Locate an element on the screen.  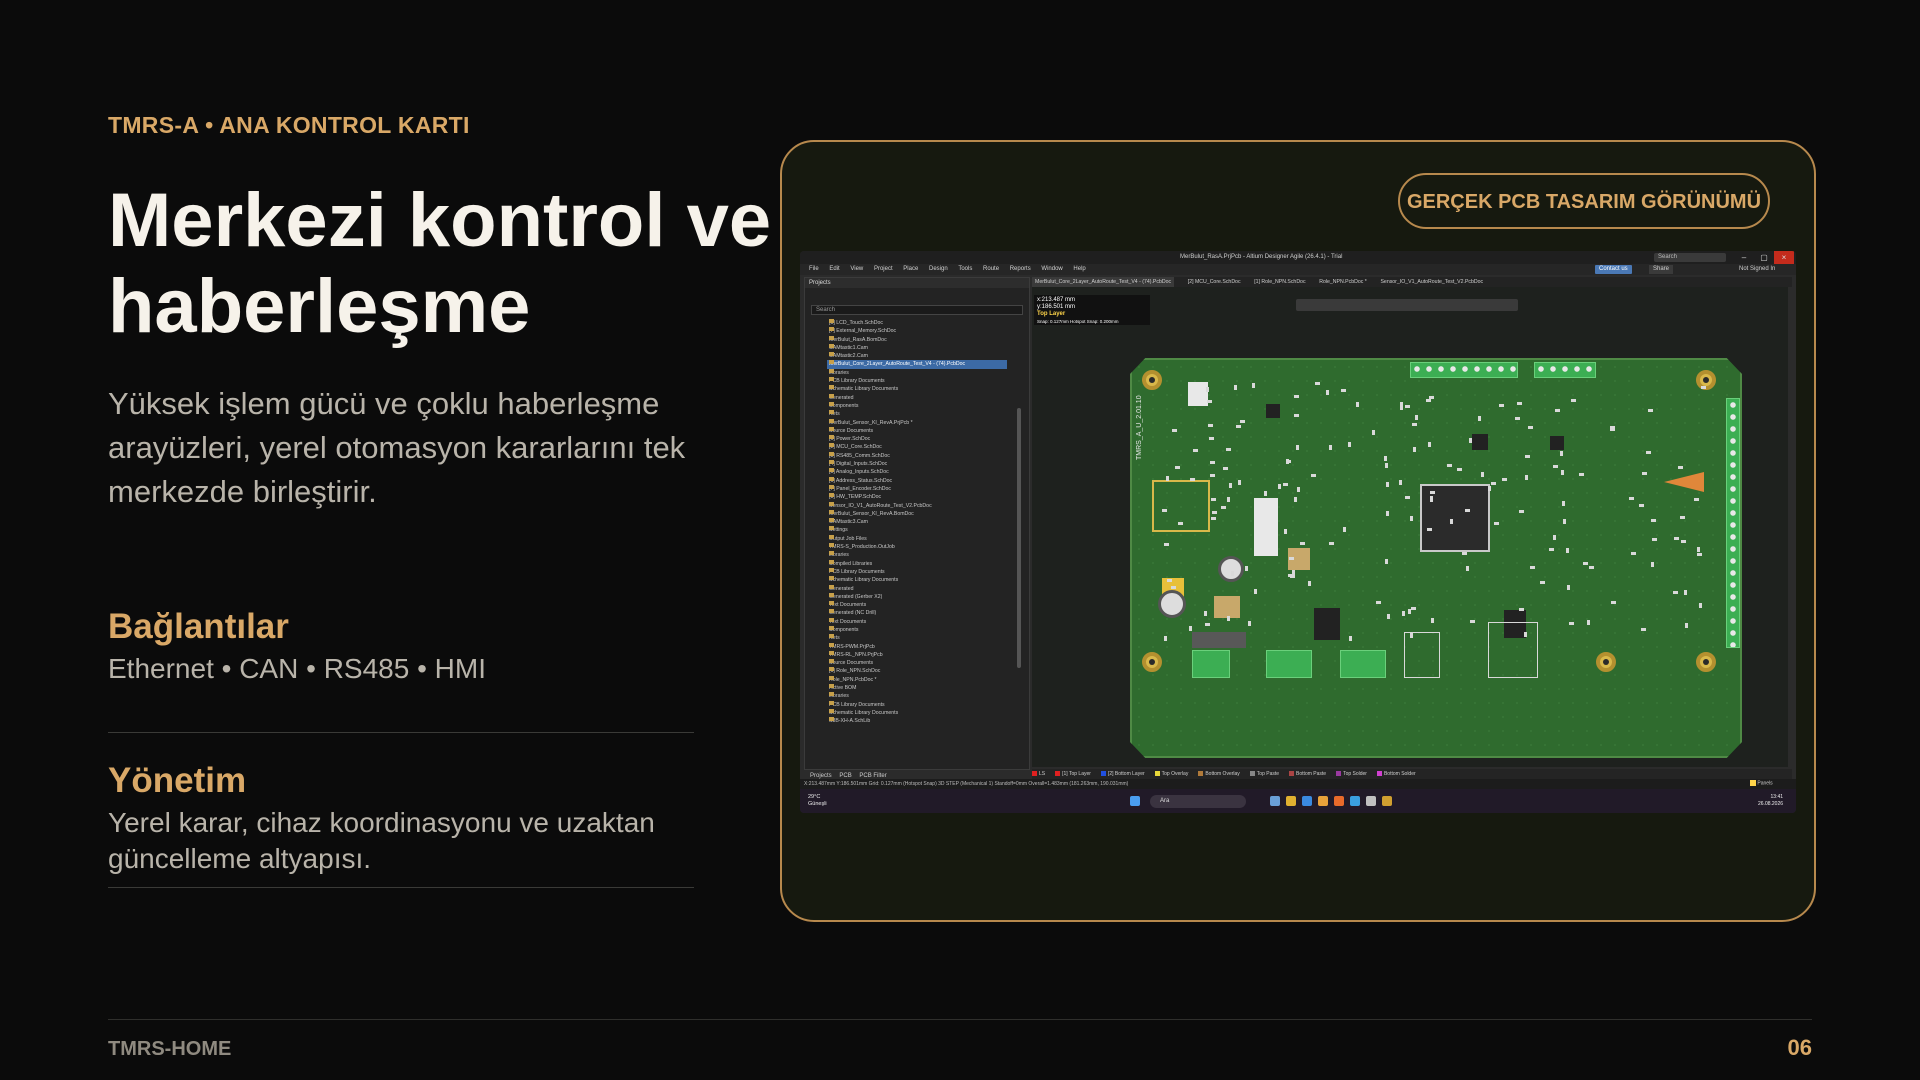
window-search: Search is located at coordinates (1690, 257).